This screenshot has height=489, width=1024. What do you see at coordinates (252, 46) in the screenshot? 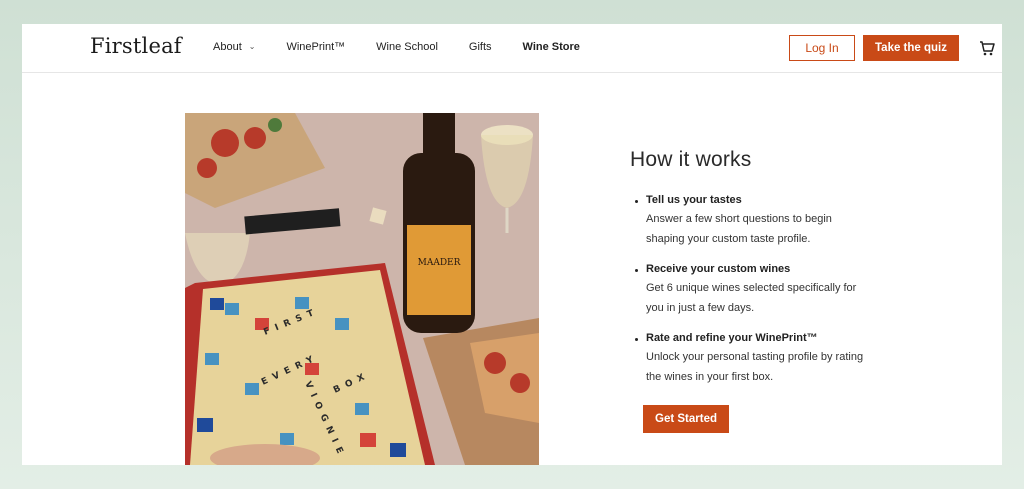
I see `chevron-down-icon: ⌄` at bounding box center [252, 46].